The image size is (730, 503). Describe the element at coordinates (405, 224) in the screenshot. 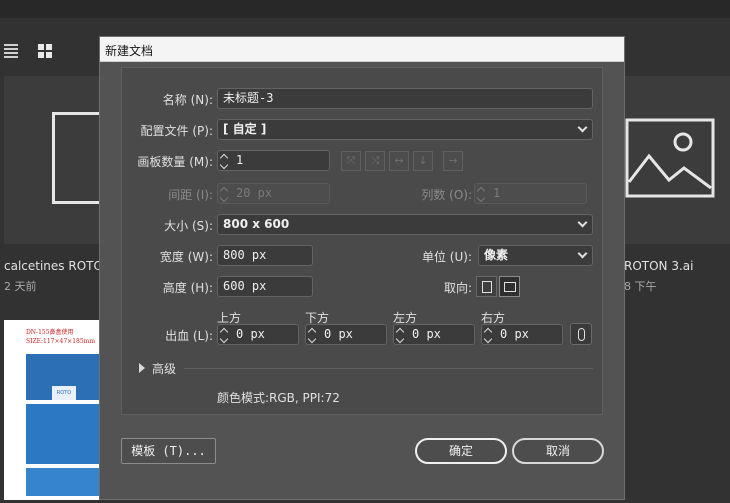

I see `size-select: 800 x 600` at that location.